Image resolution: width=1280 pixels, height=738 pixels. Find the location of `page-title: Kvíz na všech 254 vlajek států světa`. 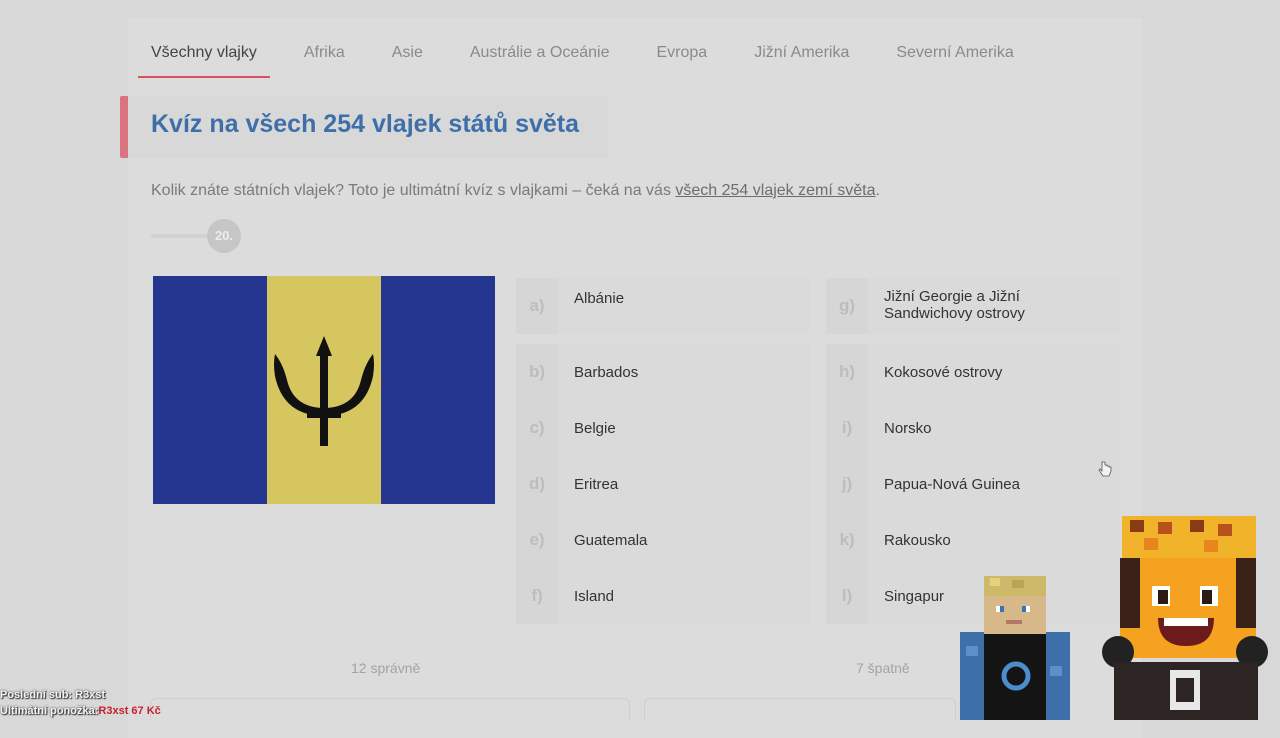

page-title: Kvíz na všech 254 vlajek států světa is located at coordinates (365, 124).